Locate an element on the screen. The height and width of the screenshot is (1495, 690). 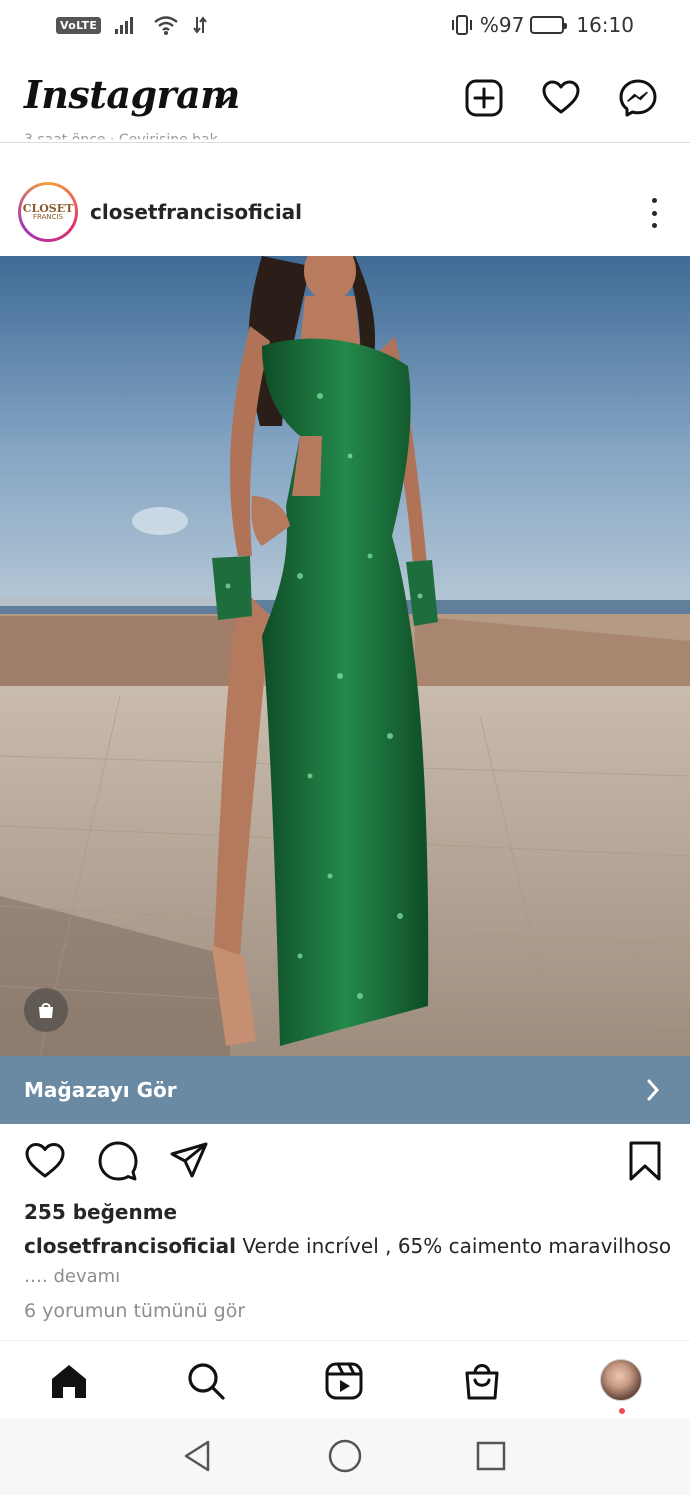
caption-username: closetfrancisoficial is located at coordinates (130, 1246).